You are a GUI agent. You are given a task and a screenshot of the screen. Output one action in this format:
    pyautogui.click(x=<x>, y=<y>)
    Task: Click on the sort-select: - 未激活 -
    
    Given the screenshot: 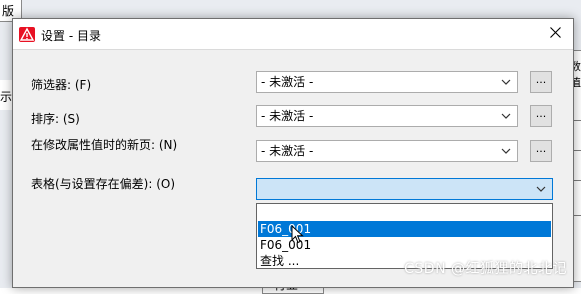 What is the action you would take?
    pyautogui.click(x=387, y=116)
    